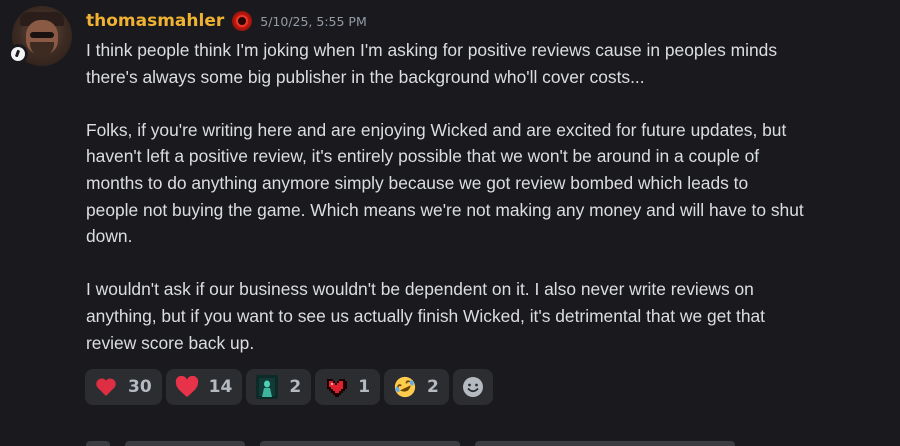 The width and height of the screenshot is (900, 446). What do you see at coordinates (220, 387) in the screenshot?
I see `reaction-count: 14` at bounding box center [220, 387].